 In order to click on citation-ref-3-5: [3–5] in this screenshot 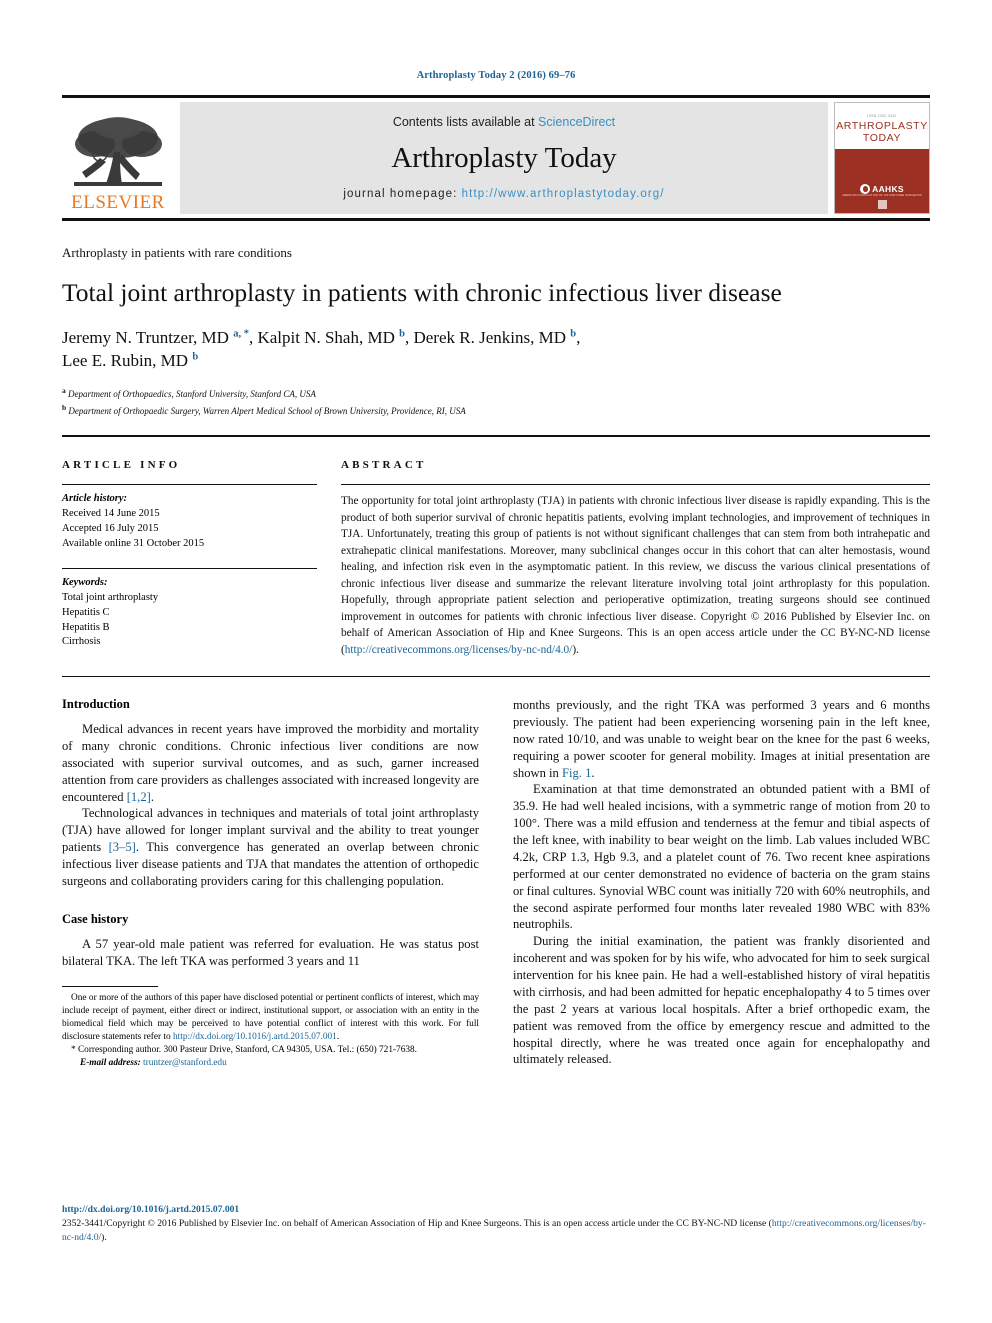, I will do `click(122, 847)`.